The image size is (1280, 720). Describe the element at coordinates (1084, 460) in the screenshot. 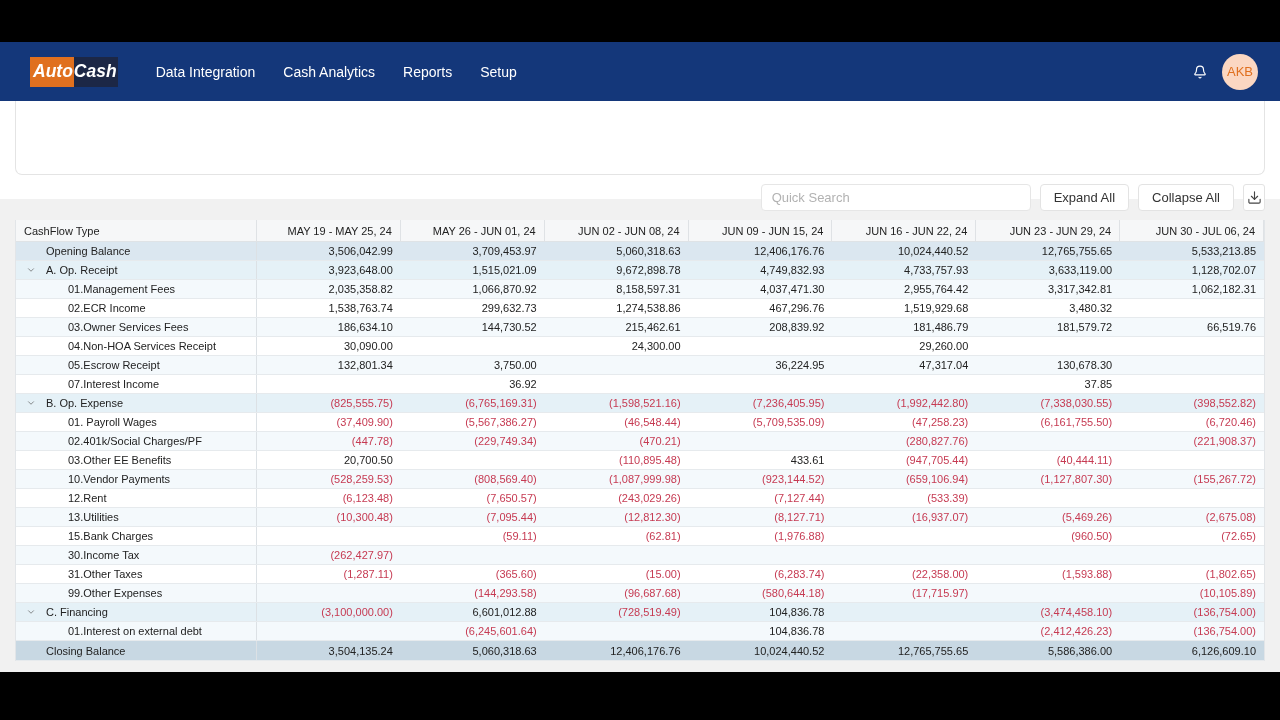

I see `table-cell-text: (40,444.11)` at that location.